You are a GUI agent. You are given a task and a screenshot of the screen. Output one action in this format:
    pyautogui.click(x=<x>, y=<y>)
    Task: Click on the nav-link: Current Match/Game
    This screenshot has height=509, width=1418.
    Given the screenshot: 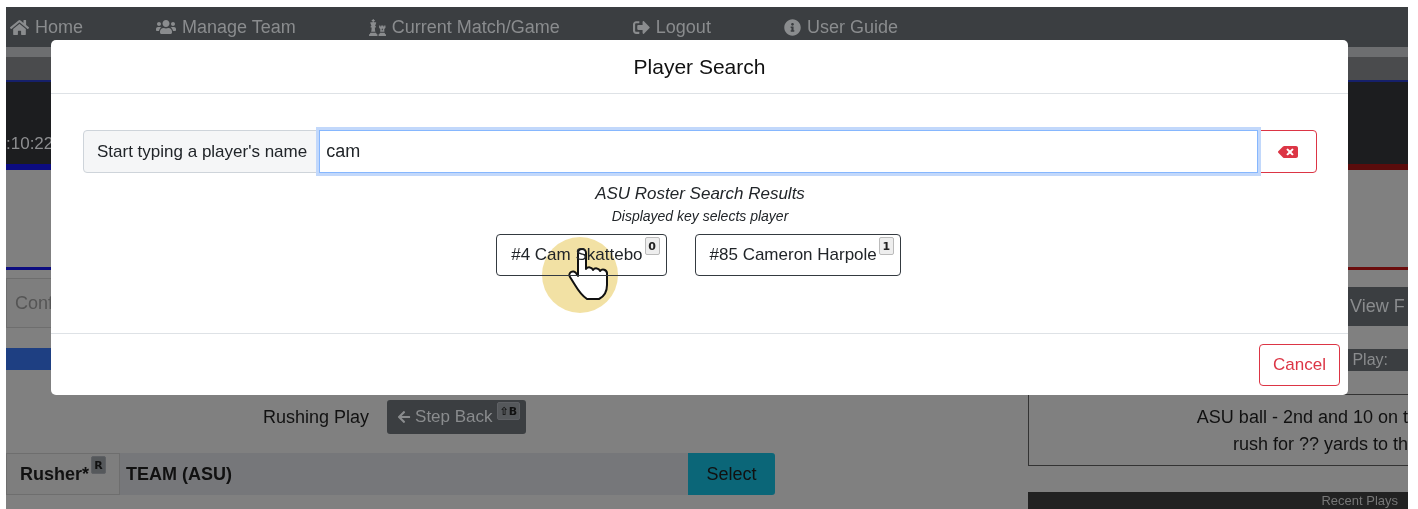 What is the action you would take?
    pyautogui.click(x=464, y=27)
    